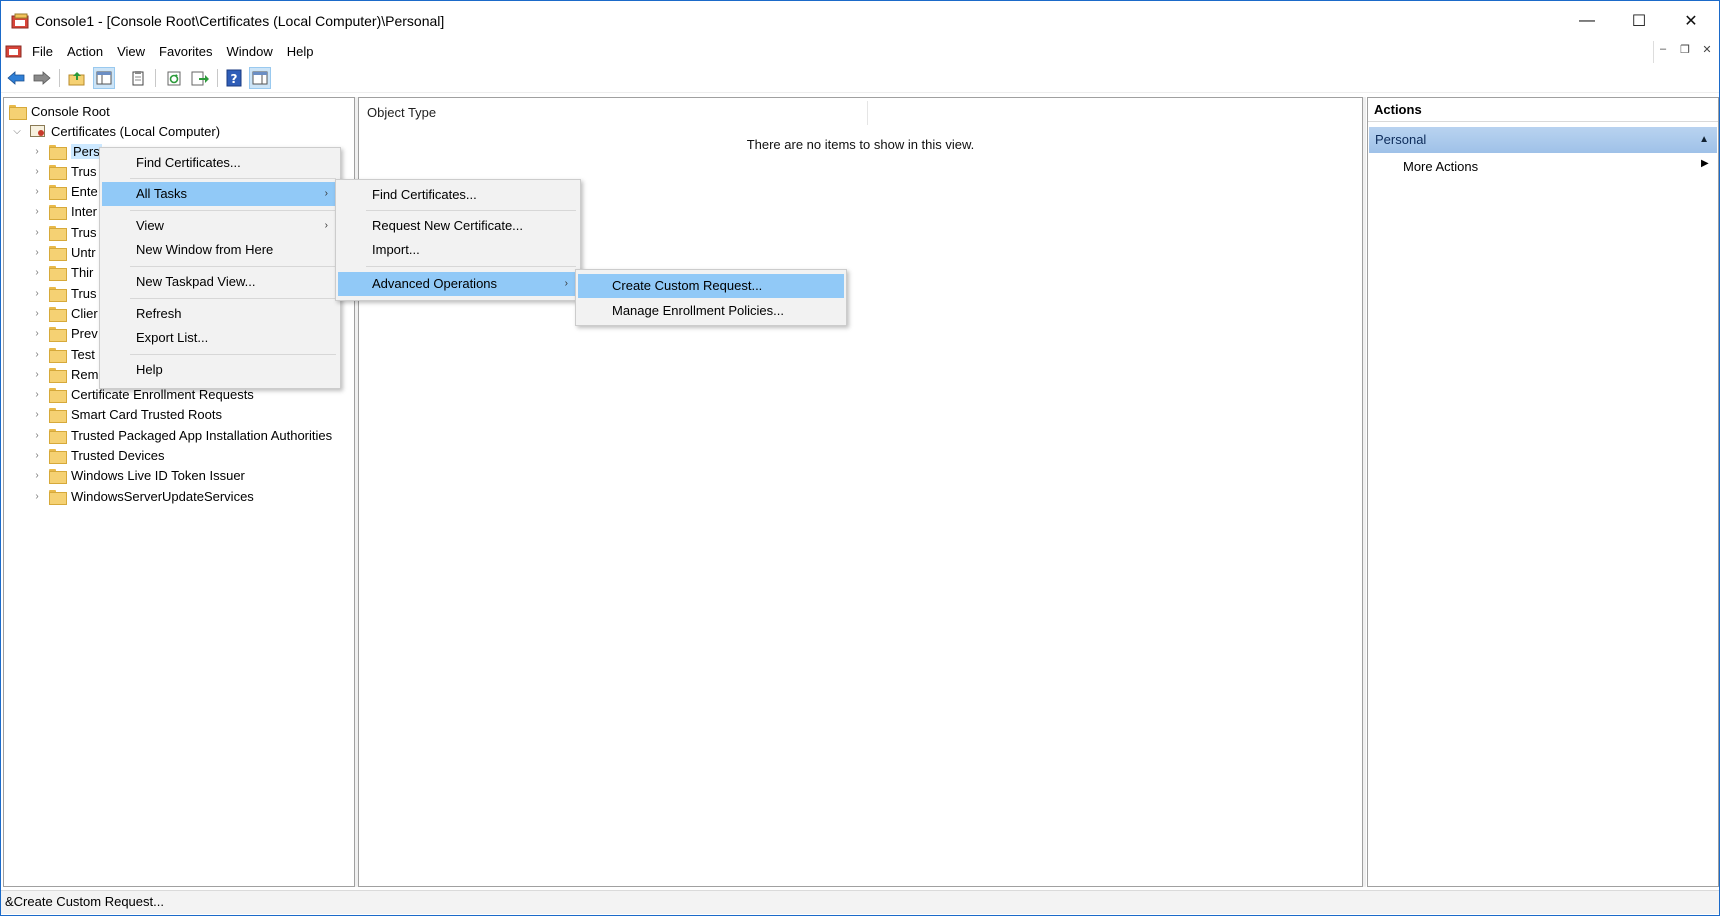 The height and width of the screenshot is (916, 1720). I want to click on tree-item-label: Pers, so click(86, 151).